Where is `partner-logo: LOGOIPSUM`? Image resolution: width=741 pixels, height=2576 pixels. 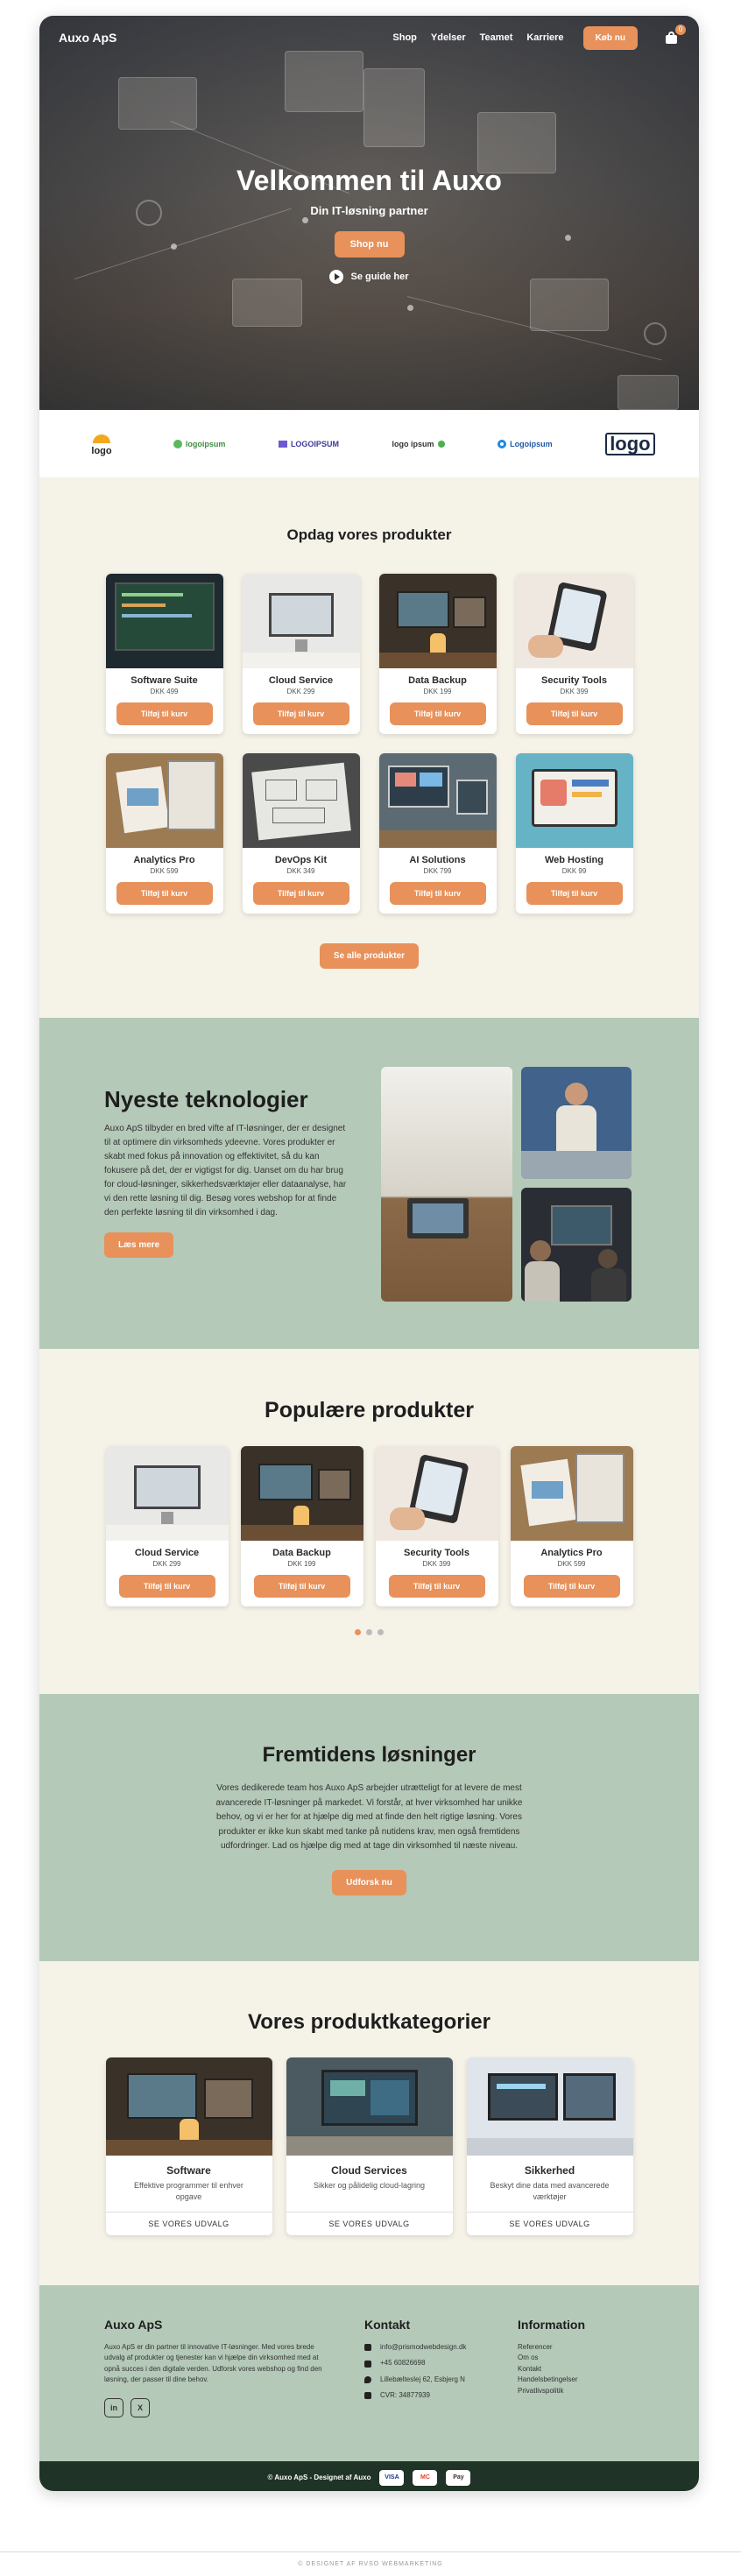
partner-logo: LOGOIPSUM is located at coordinates (308, 443).